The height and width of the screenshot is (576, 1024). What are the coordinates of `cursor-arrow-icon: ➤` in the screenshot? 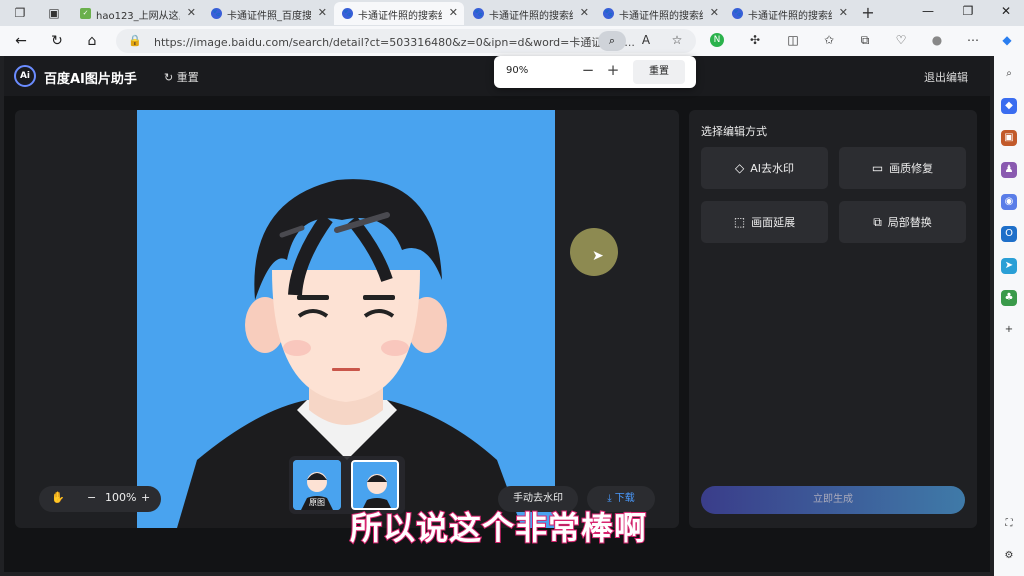 It's located at (598, 256).